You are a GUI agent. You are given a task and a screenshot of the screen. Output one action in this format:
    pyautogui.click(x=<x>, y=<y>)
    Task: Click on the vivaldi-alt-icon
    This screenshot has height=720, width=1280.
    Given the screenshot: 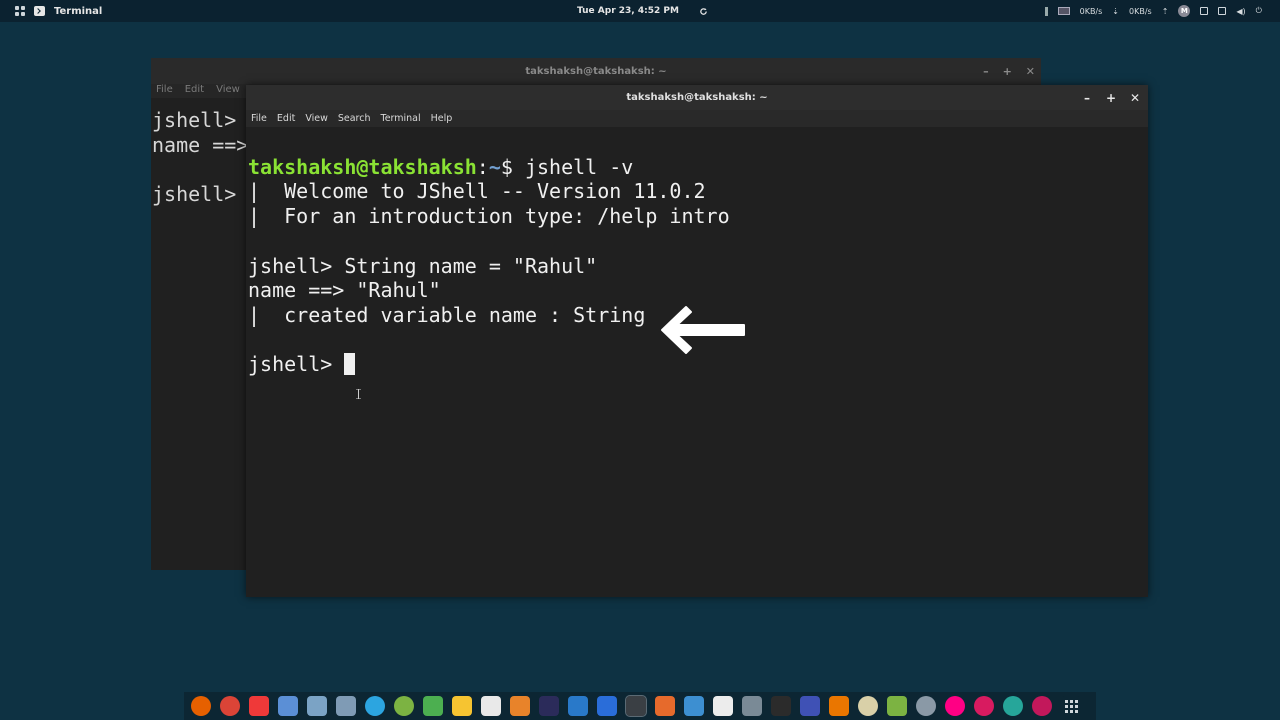 What is the action you would take?
    pyautogui.click(x=1042, y=706)
    